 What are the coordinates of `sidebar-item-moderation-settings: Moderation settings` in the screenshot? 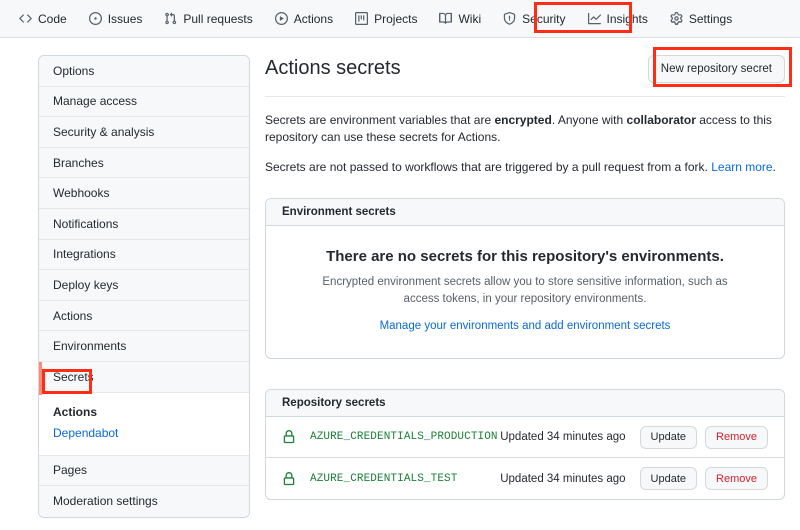 It's located at (144, 501).